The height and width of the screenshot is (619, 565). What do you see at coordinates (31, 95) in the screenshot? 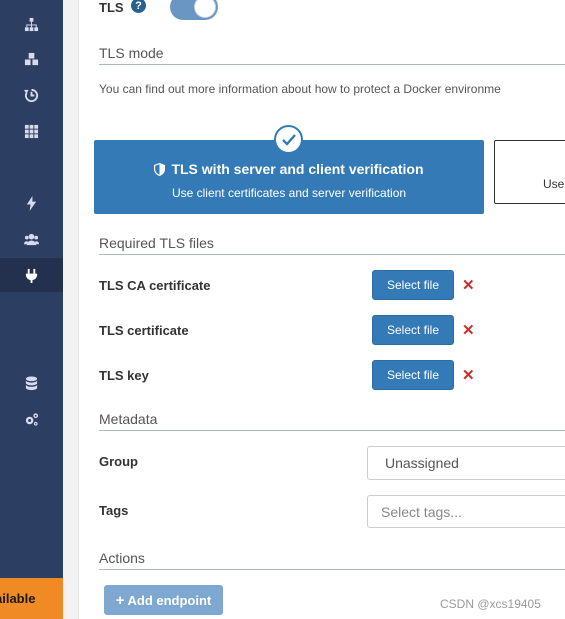
I see `history-icon` at bounding box center [31, 95].